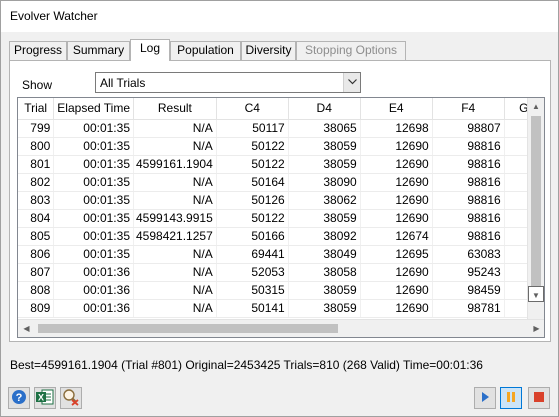  I want to click on help-button: ?, so click(19, 398).